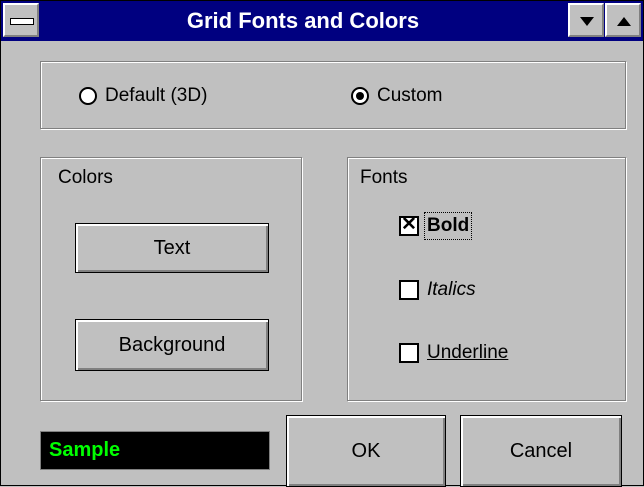  I want to click on window-title: Grid Fonts and Colors, so click(303, 20).